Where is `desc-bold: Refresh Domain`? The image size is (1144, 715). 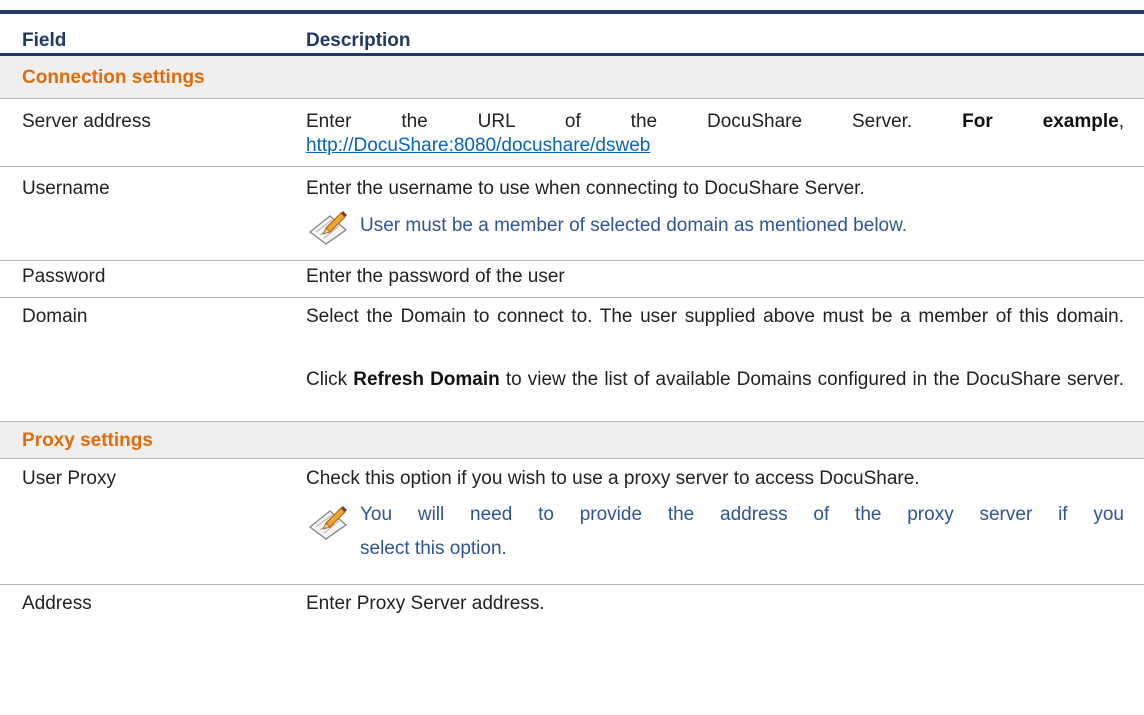 desc-bold: Refresh Domain is located at coordinates (426, 379).